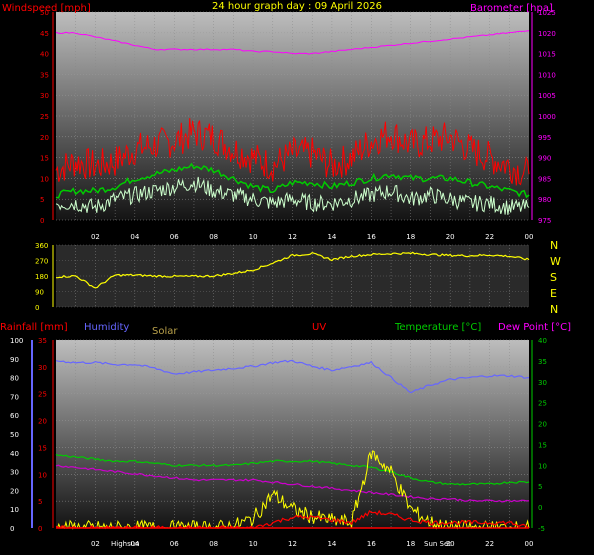 The image size is (594, 555). What do you see at coordinates (253, 237) in the screenshot?
I see `wind-x-tick-label: 10` at bounding box center [253, 237].